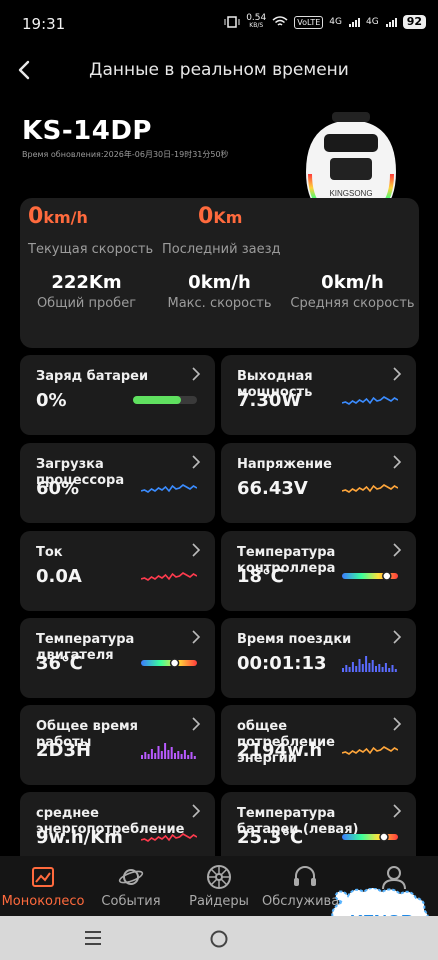 The height and width of the screenshot is (960, 438). I want to click on monocycle-icon, so click(43, 877).